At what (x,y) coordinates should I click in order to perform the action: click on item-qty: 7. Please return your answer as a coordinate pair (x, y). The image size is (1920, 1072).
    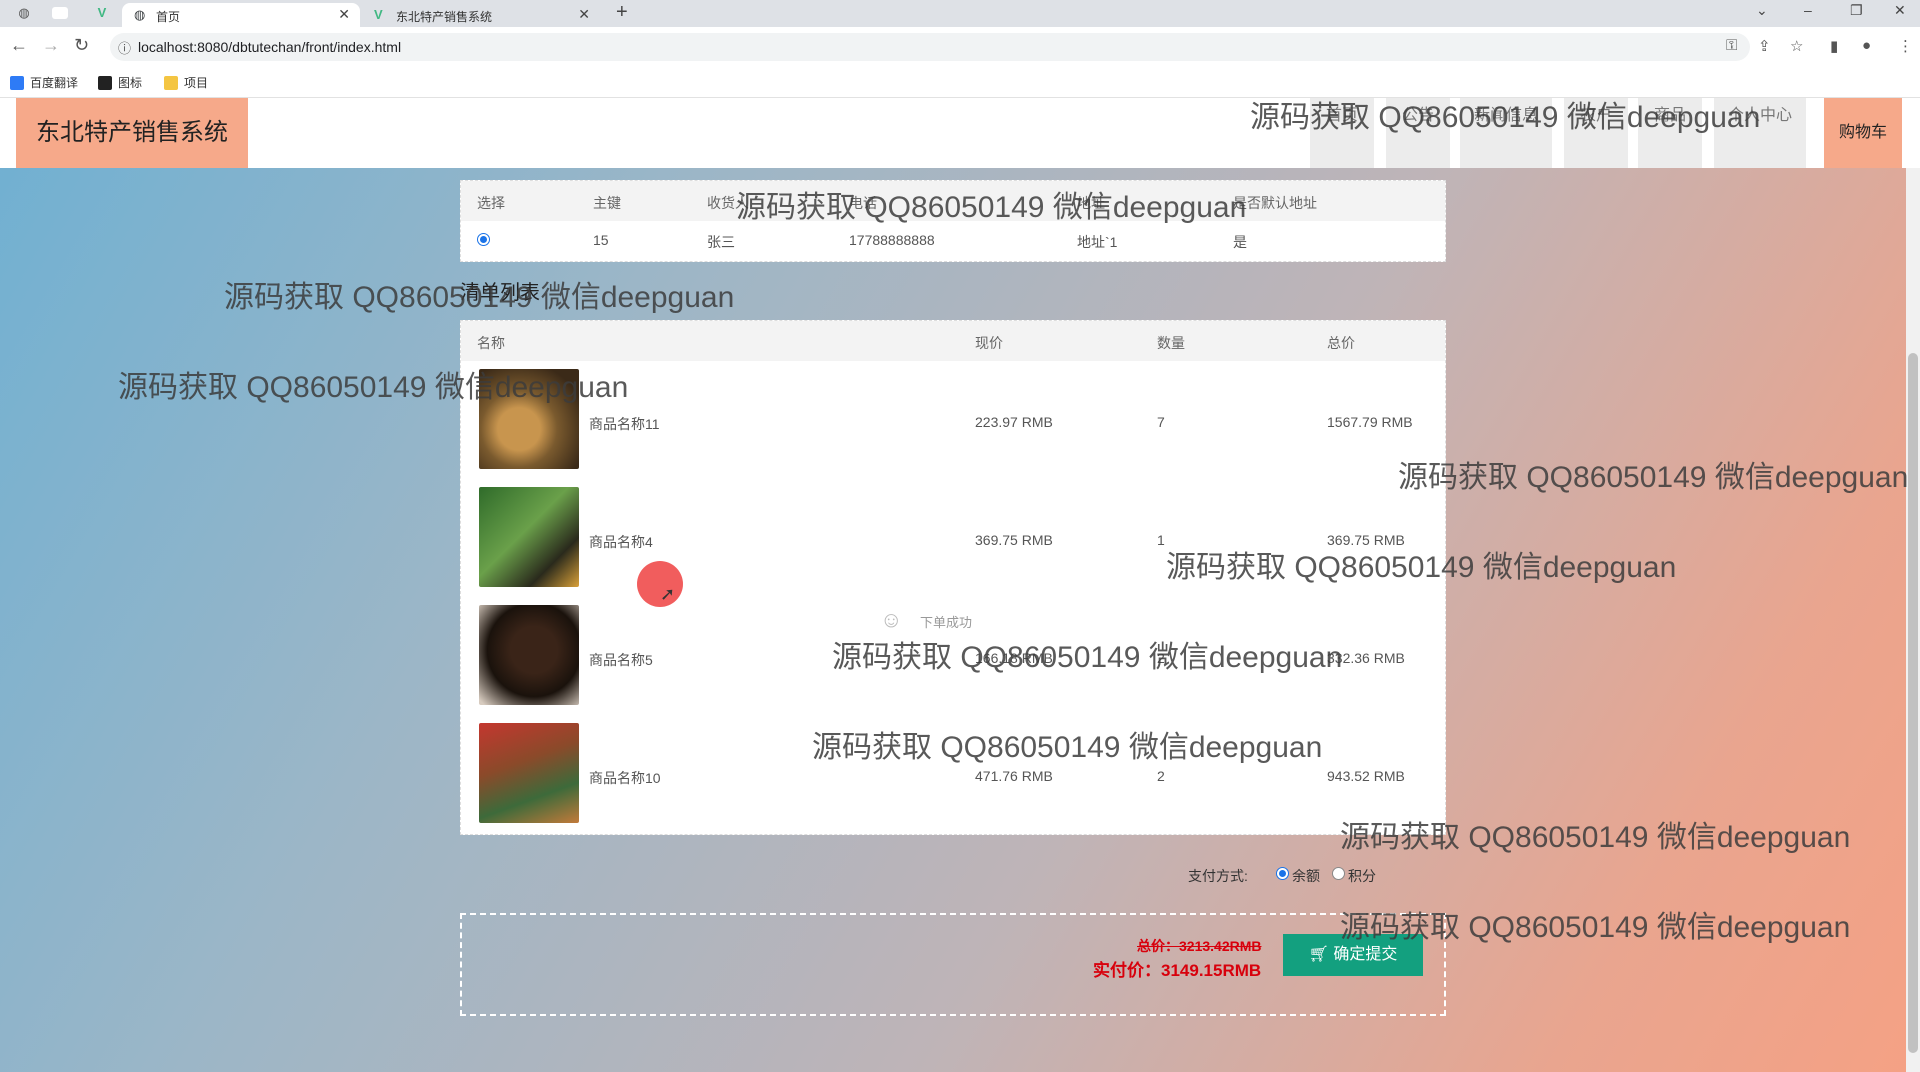
    Looking at the image, I should click on (1161, 422).